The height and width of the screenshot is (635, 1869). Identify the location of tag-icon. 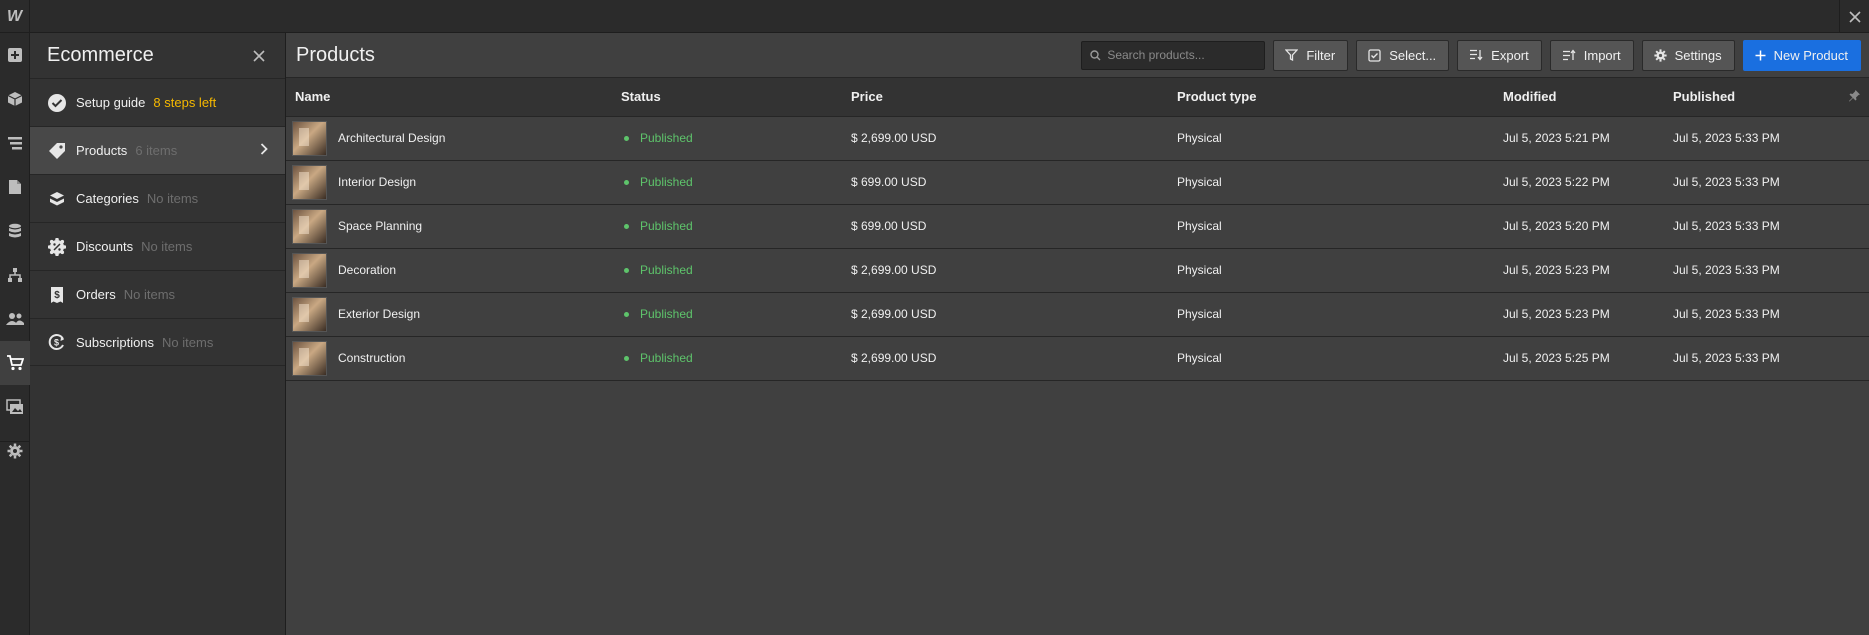
(57, 151).